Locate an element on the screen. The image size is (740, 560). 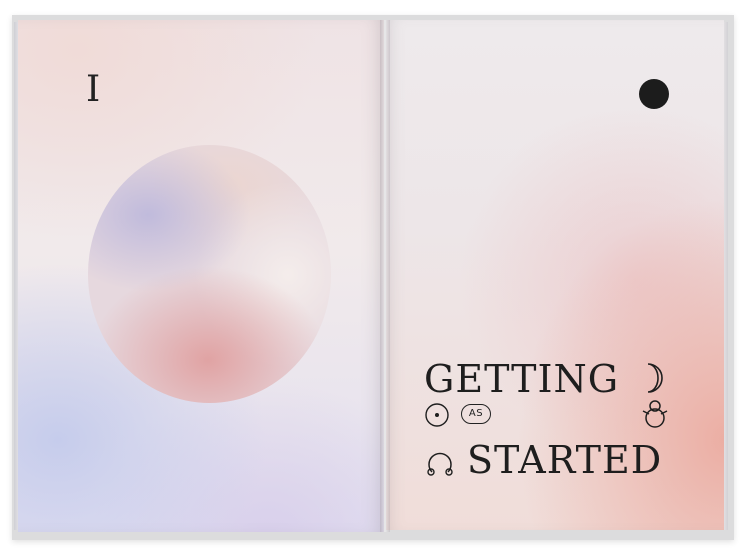
double-ring-icon is located at coordinates (655, 414).